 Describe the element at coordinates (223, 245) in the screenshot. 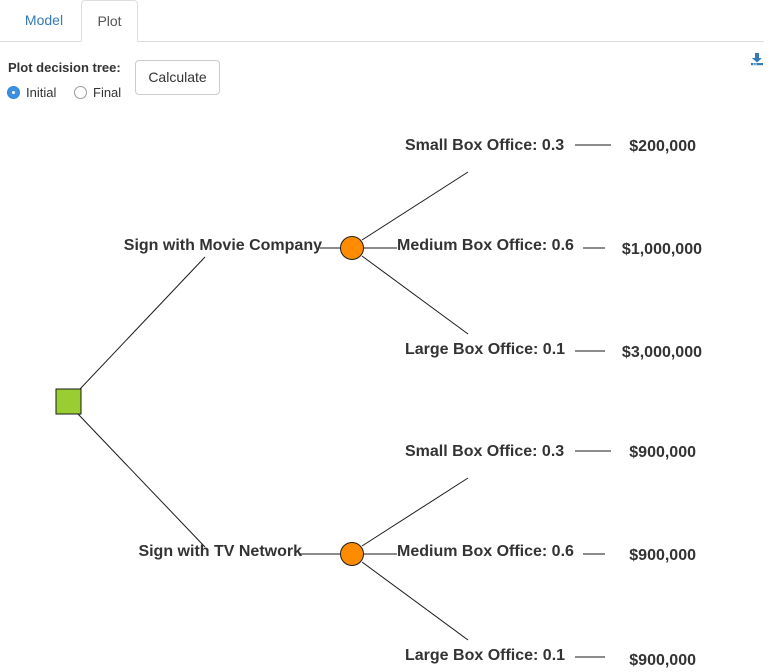

I see `branch-label: Sign with Movie Company` at that location.